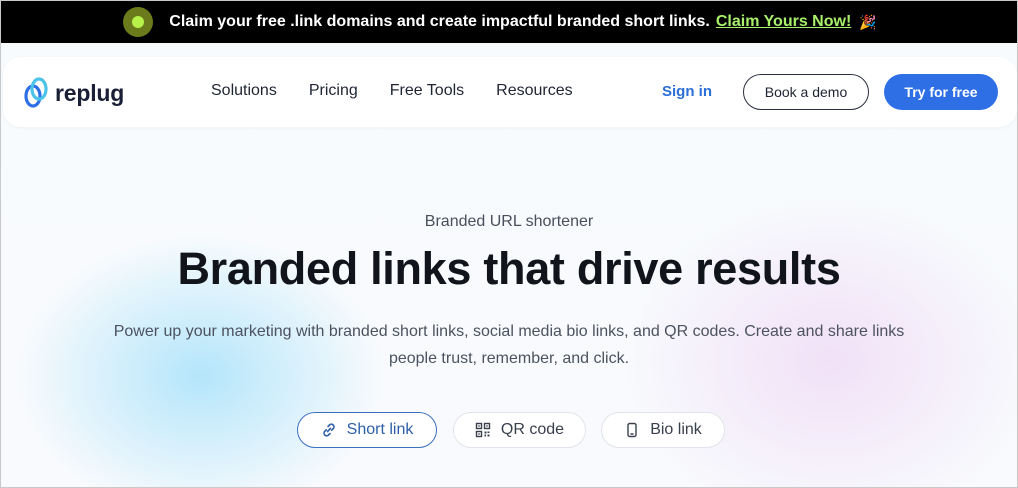  Describe the element at coordinates (534, 91) in the screenshot. I see `nav-item-resources: Resources` at that location.